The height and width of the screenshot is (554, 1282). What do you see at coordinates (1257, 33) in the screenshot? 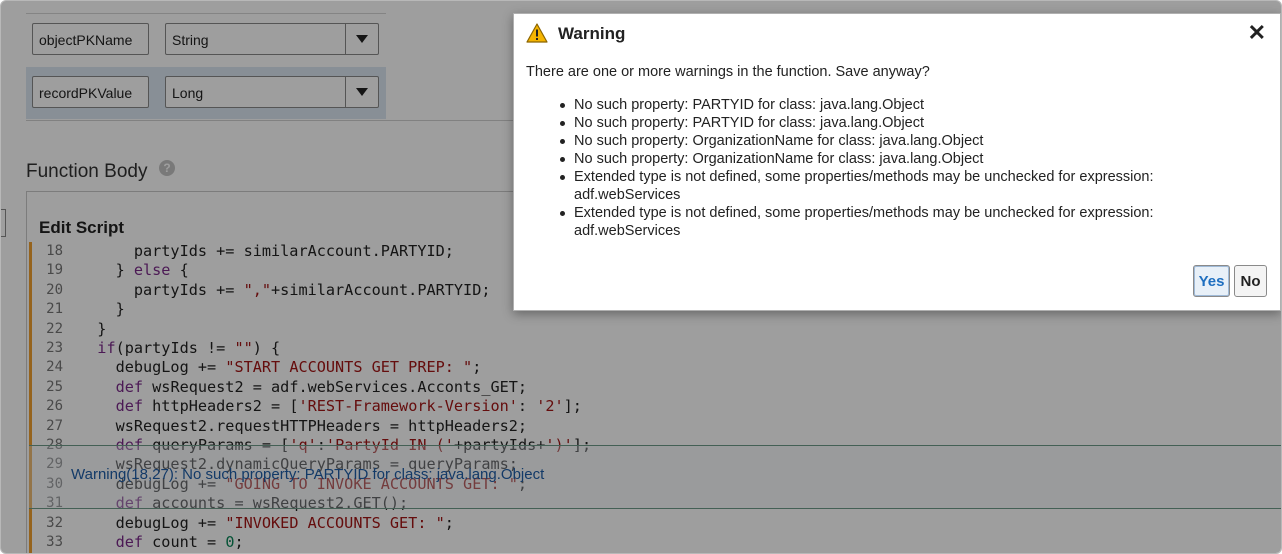
I see `close-icon: ✕` at bounding box center [1257, 33].